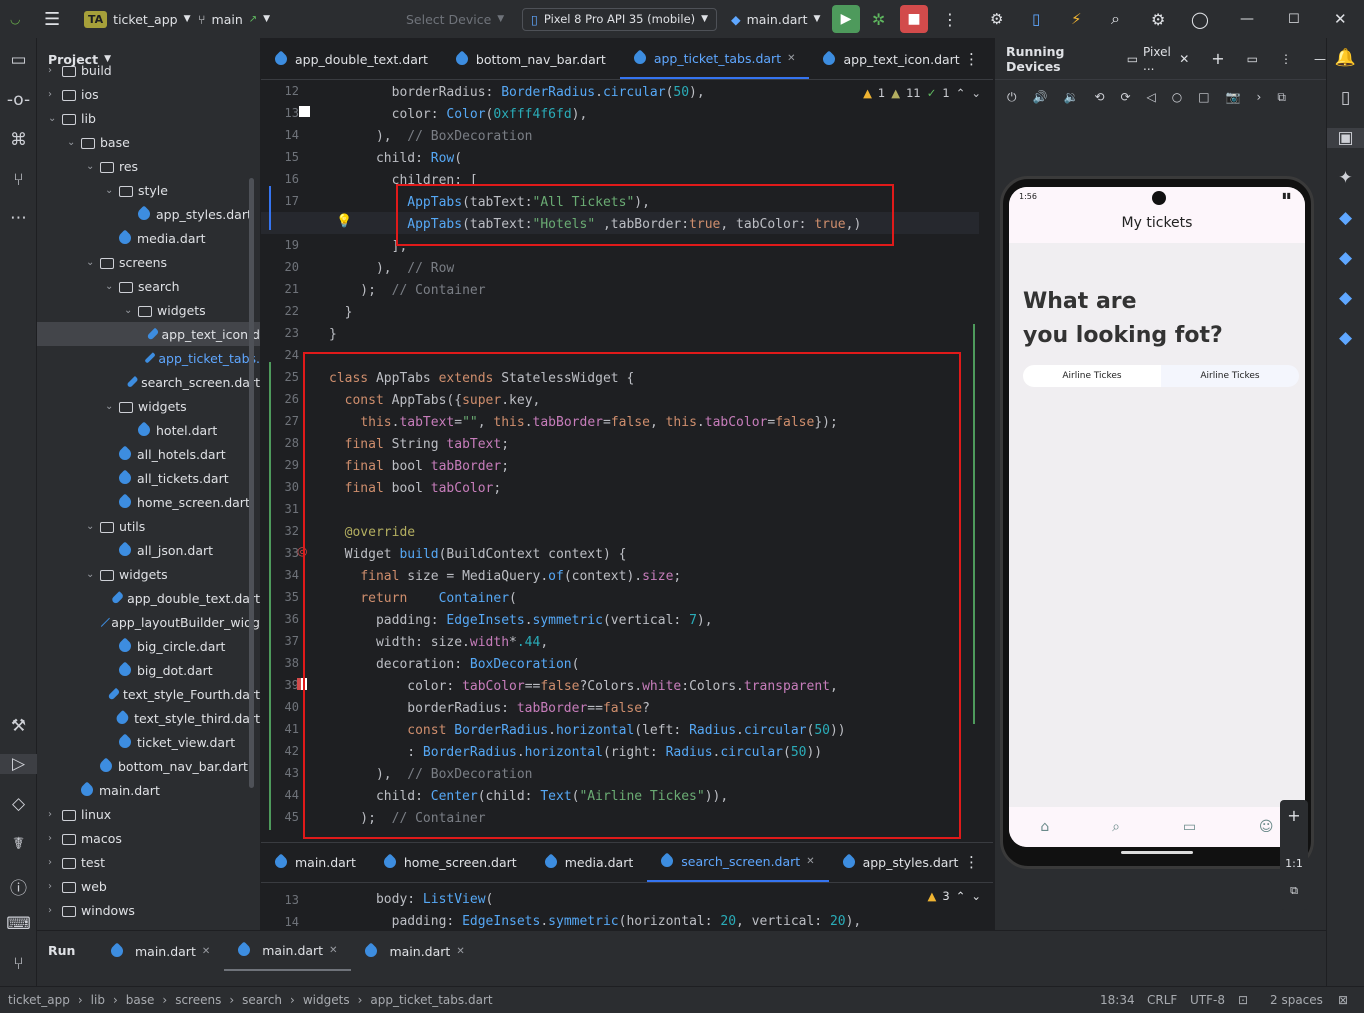 The width and height of the screenshot is (1364, 1013). I want to click on tree-folder: › test, so click(148, 862).